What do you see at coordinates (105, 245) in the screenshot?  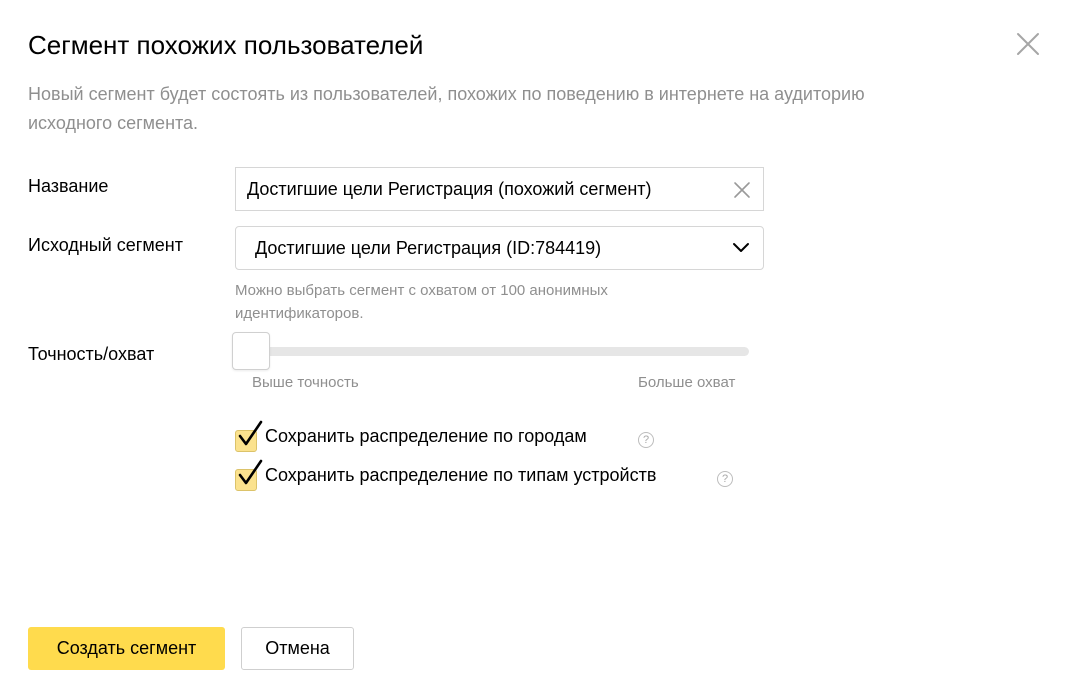 I see `source-segment-label: Исходный сегмент` at bounding box center [105, 245].